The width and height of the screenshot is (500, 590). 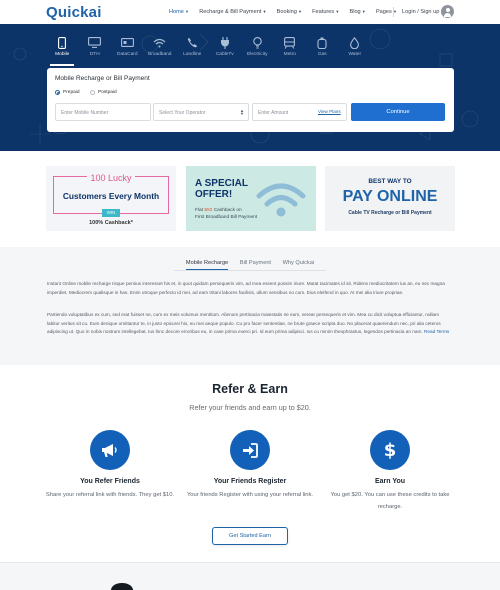 What do you see at coordinates (111, 178) in the screenshot?
I see `banner-lucky-line1: 100 Lucky` at bounding box center [111, 178].